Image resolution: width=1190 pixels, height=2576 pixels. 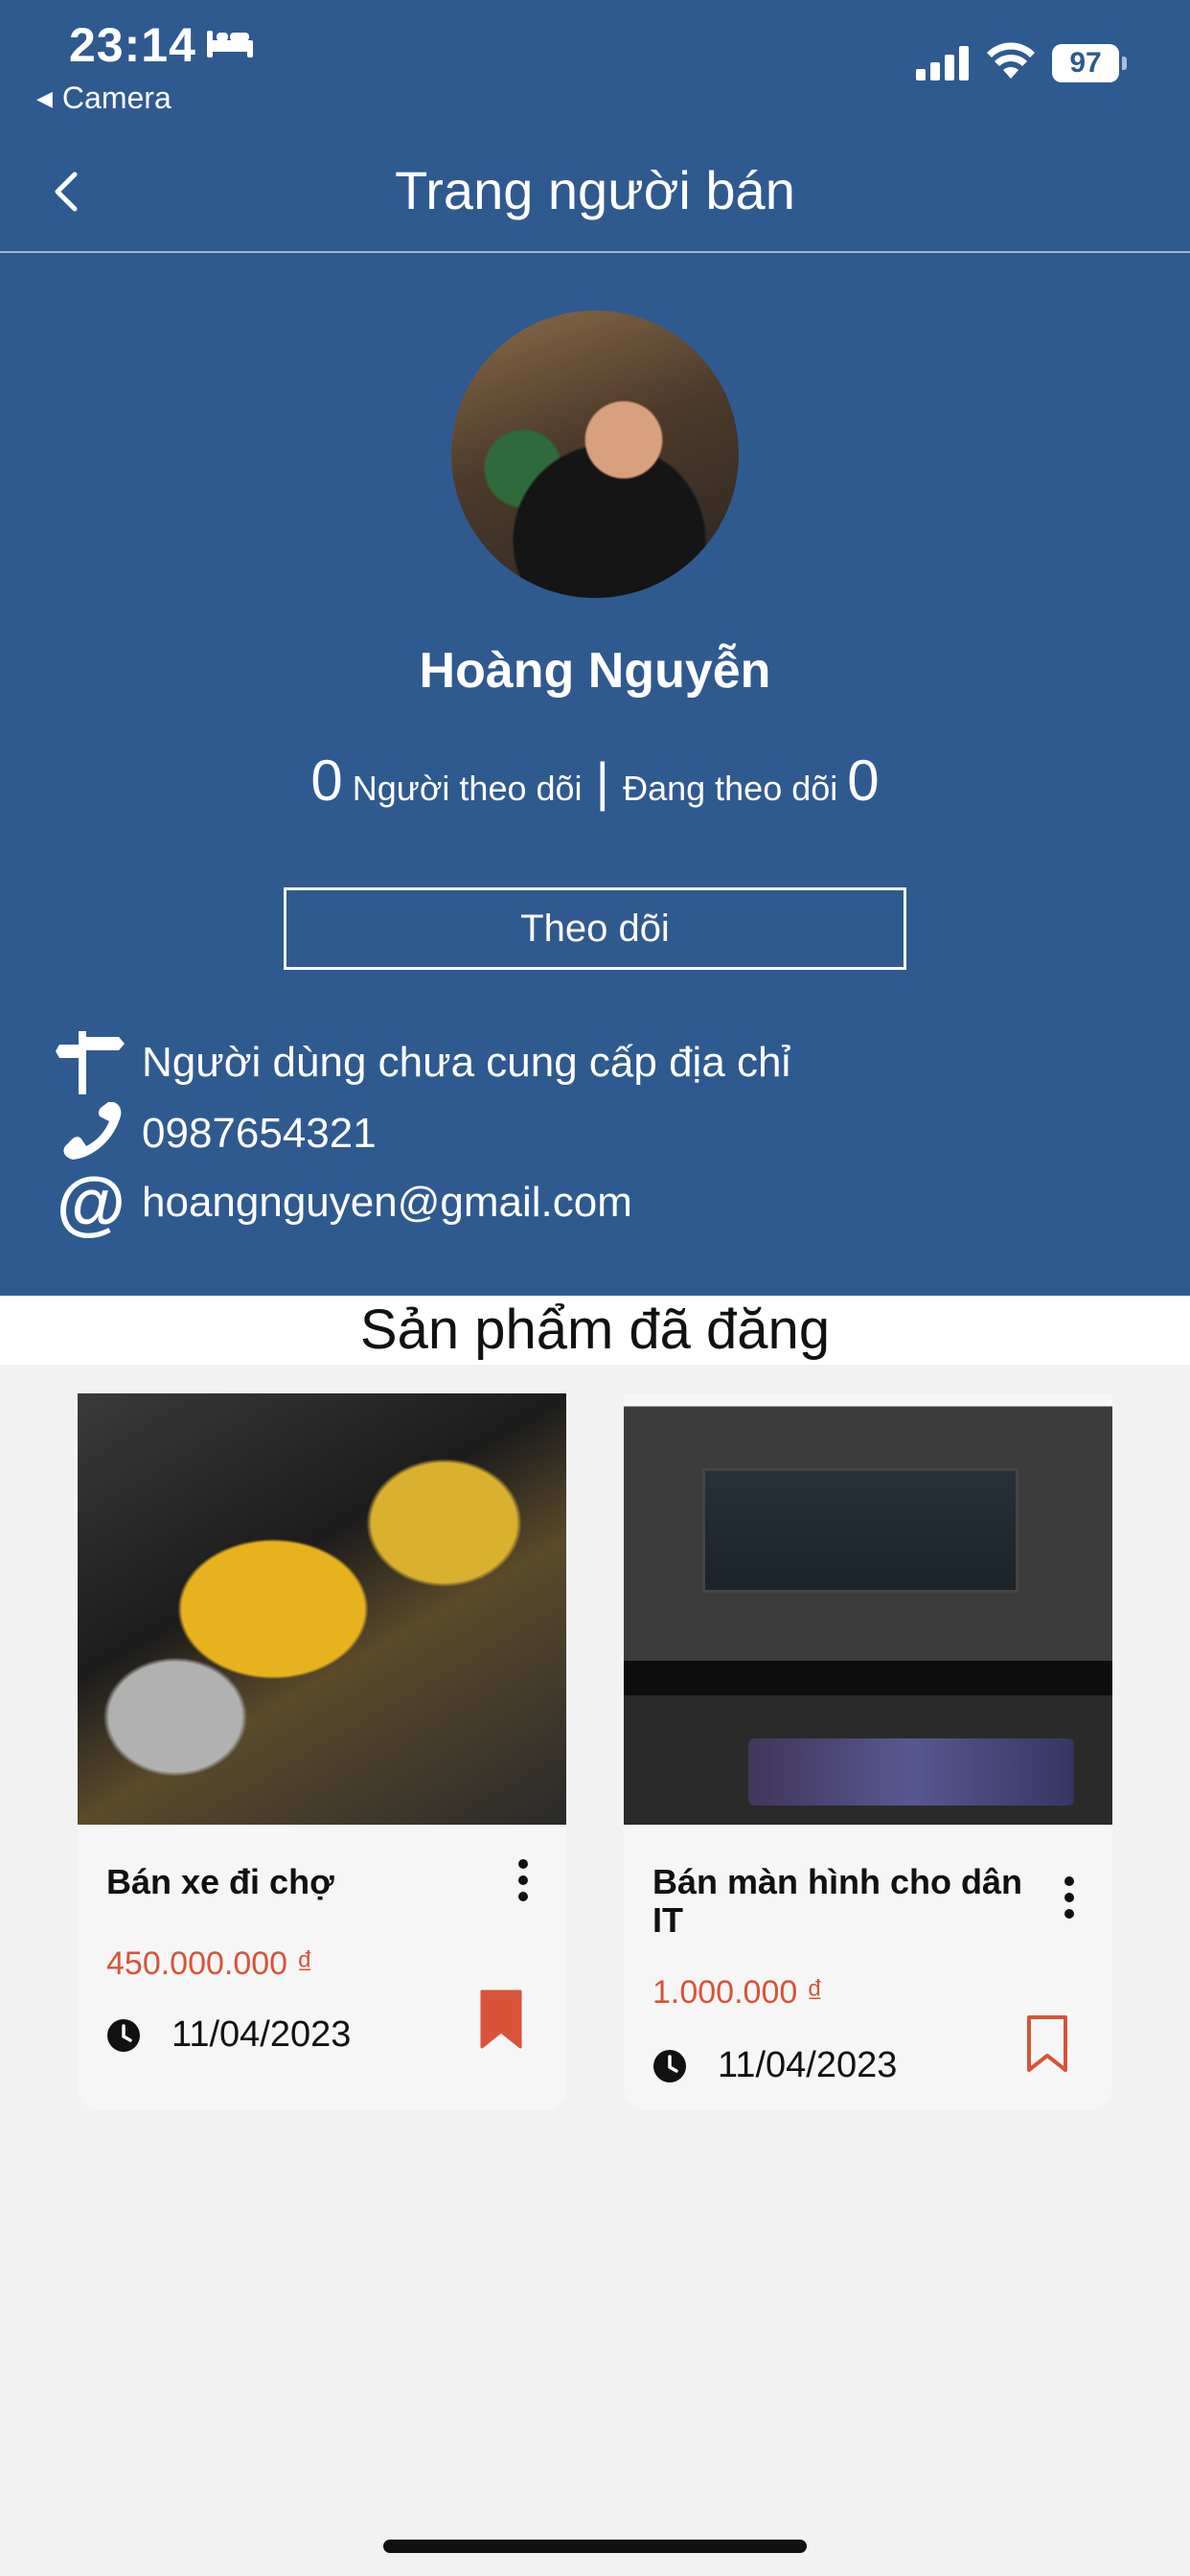 I want to click on following-count: 0, so click(x=864, y=780).